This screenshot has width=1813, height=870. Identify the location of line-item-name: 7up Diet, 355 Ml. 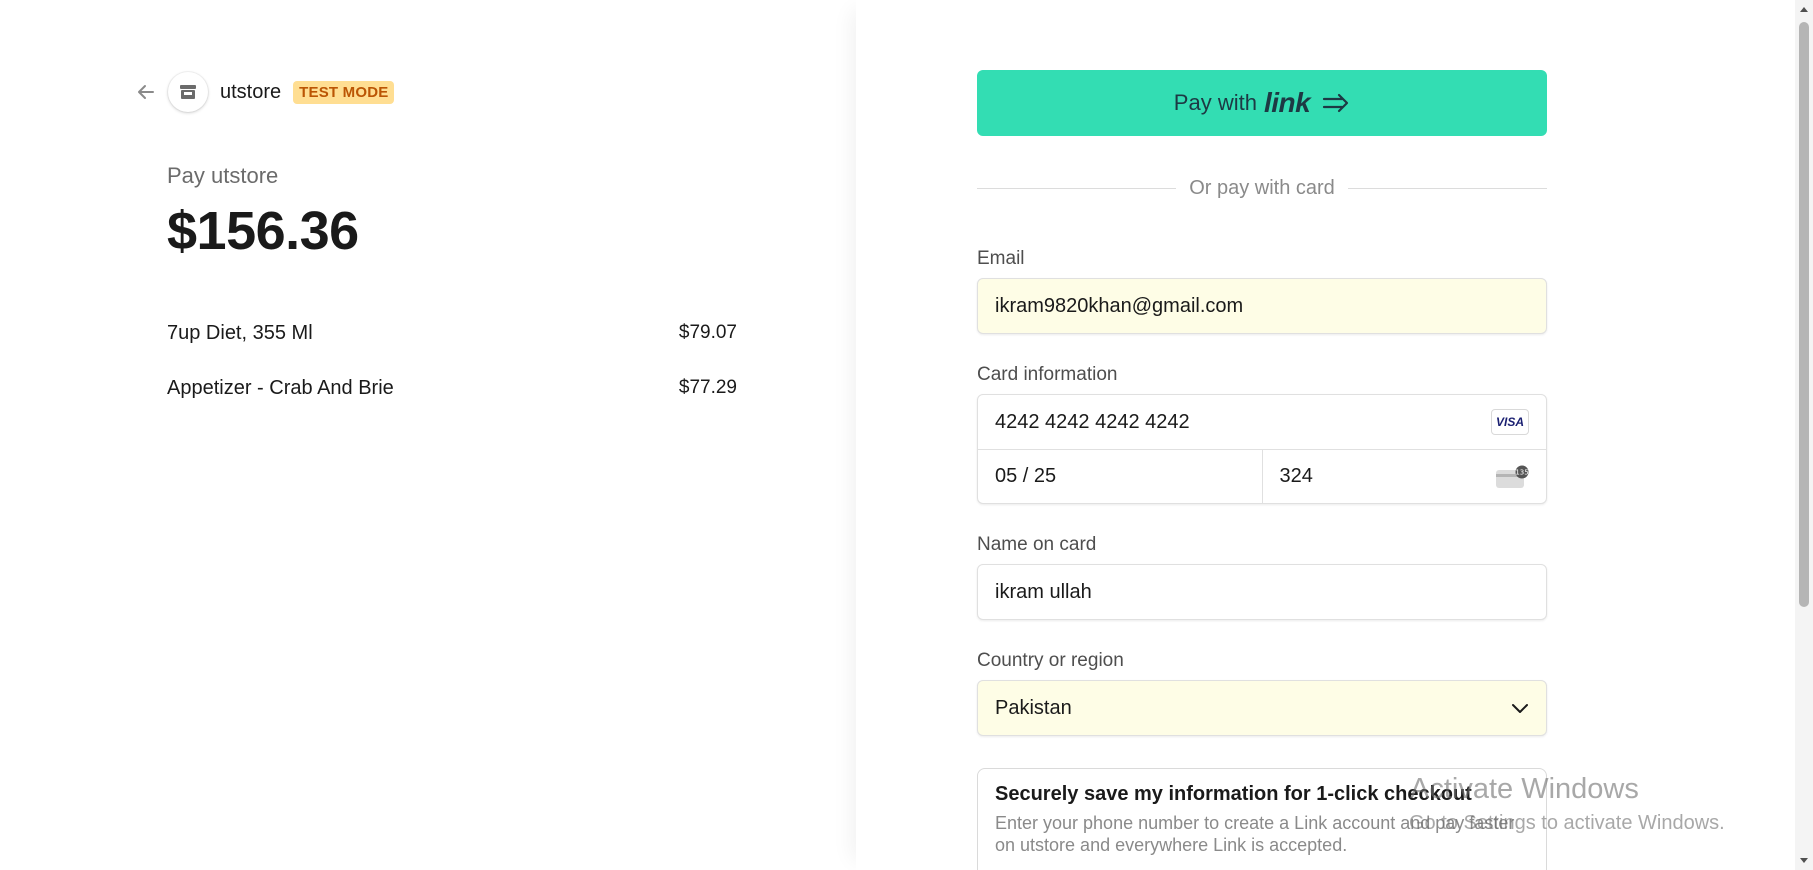
(240, 332).